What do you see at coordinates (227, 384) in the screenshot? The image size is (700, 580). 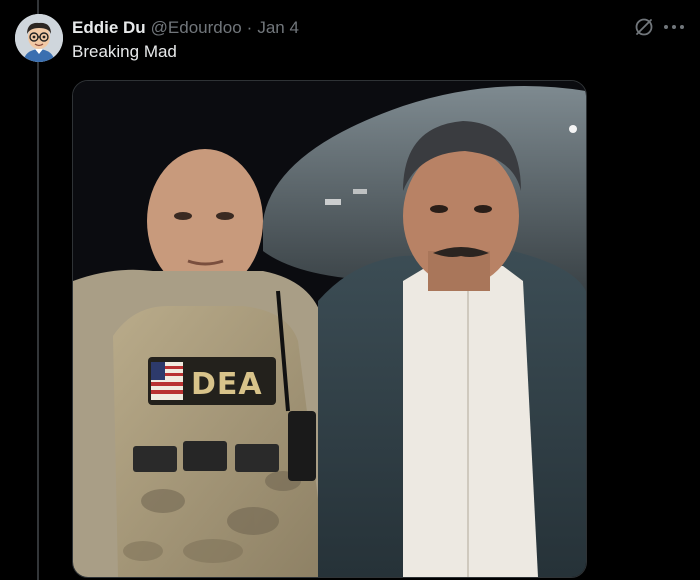 I see `dea-patch-text: DEA` at bounding box center [227, 384].